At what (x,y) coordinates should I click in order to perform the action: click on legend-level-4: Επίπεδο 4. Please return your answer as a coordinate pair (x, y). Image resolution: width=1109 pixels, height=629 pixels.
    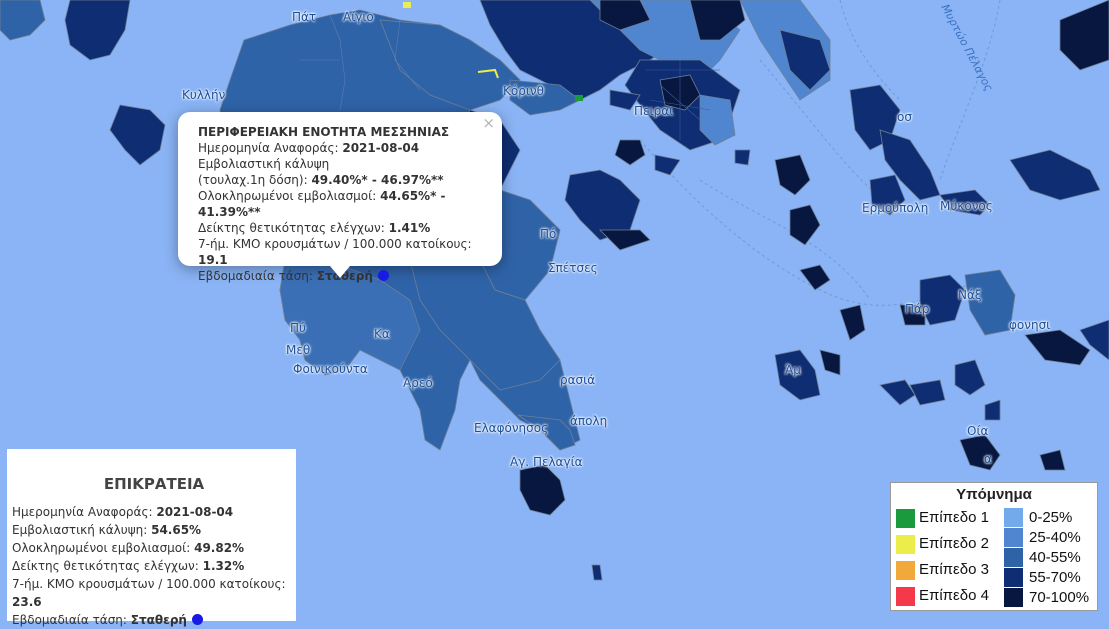
    Looking at the image, I should click on (954, 595).